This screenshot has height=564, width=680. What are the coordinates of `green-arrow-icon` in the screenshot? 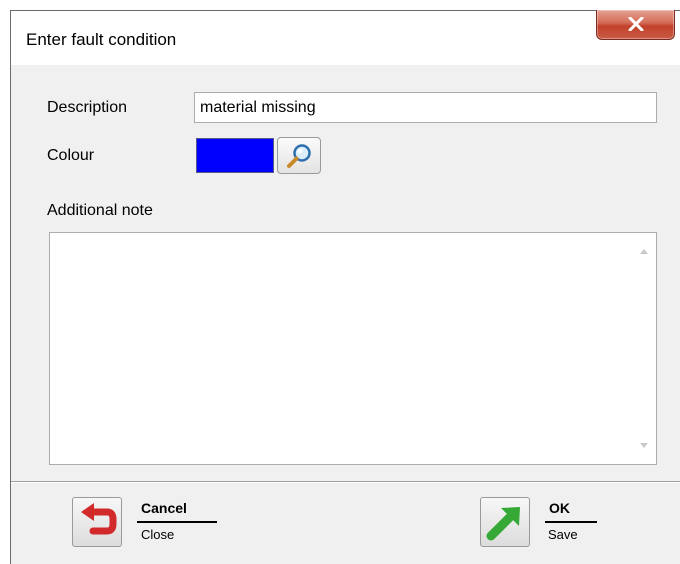 It's located at (503, 524).